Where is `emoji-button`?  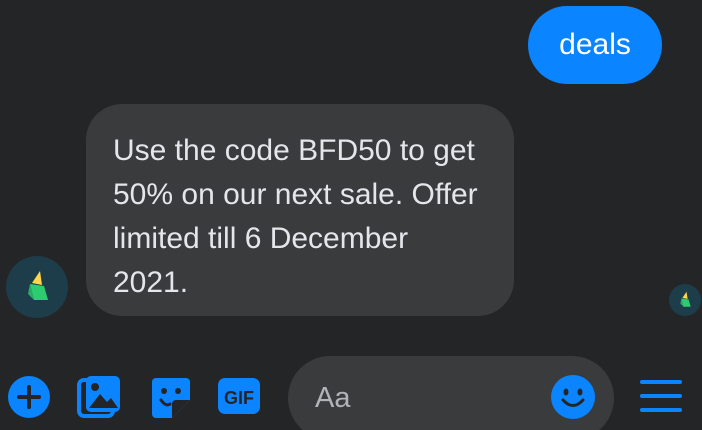 emoji-button is located at coordinates (573, 397).